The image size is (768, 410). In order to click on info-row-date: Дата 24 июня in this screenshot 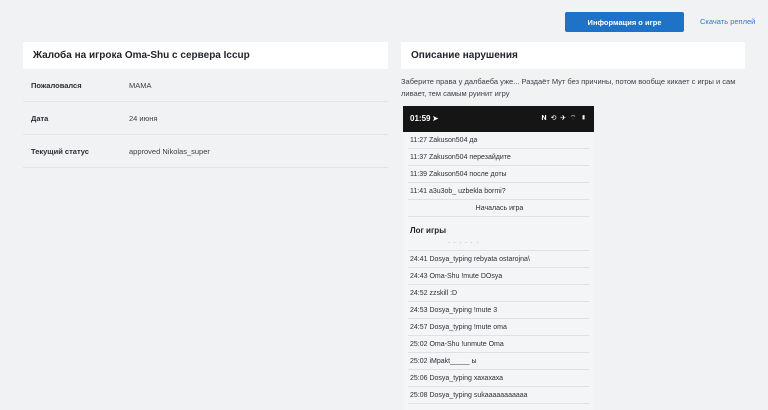, I will do `click(205, 118)`.